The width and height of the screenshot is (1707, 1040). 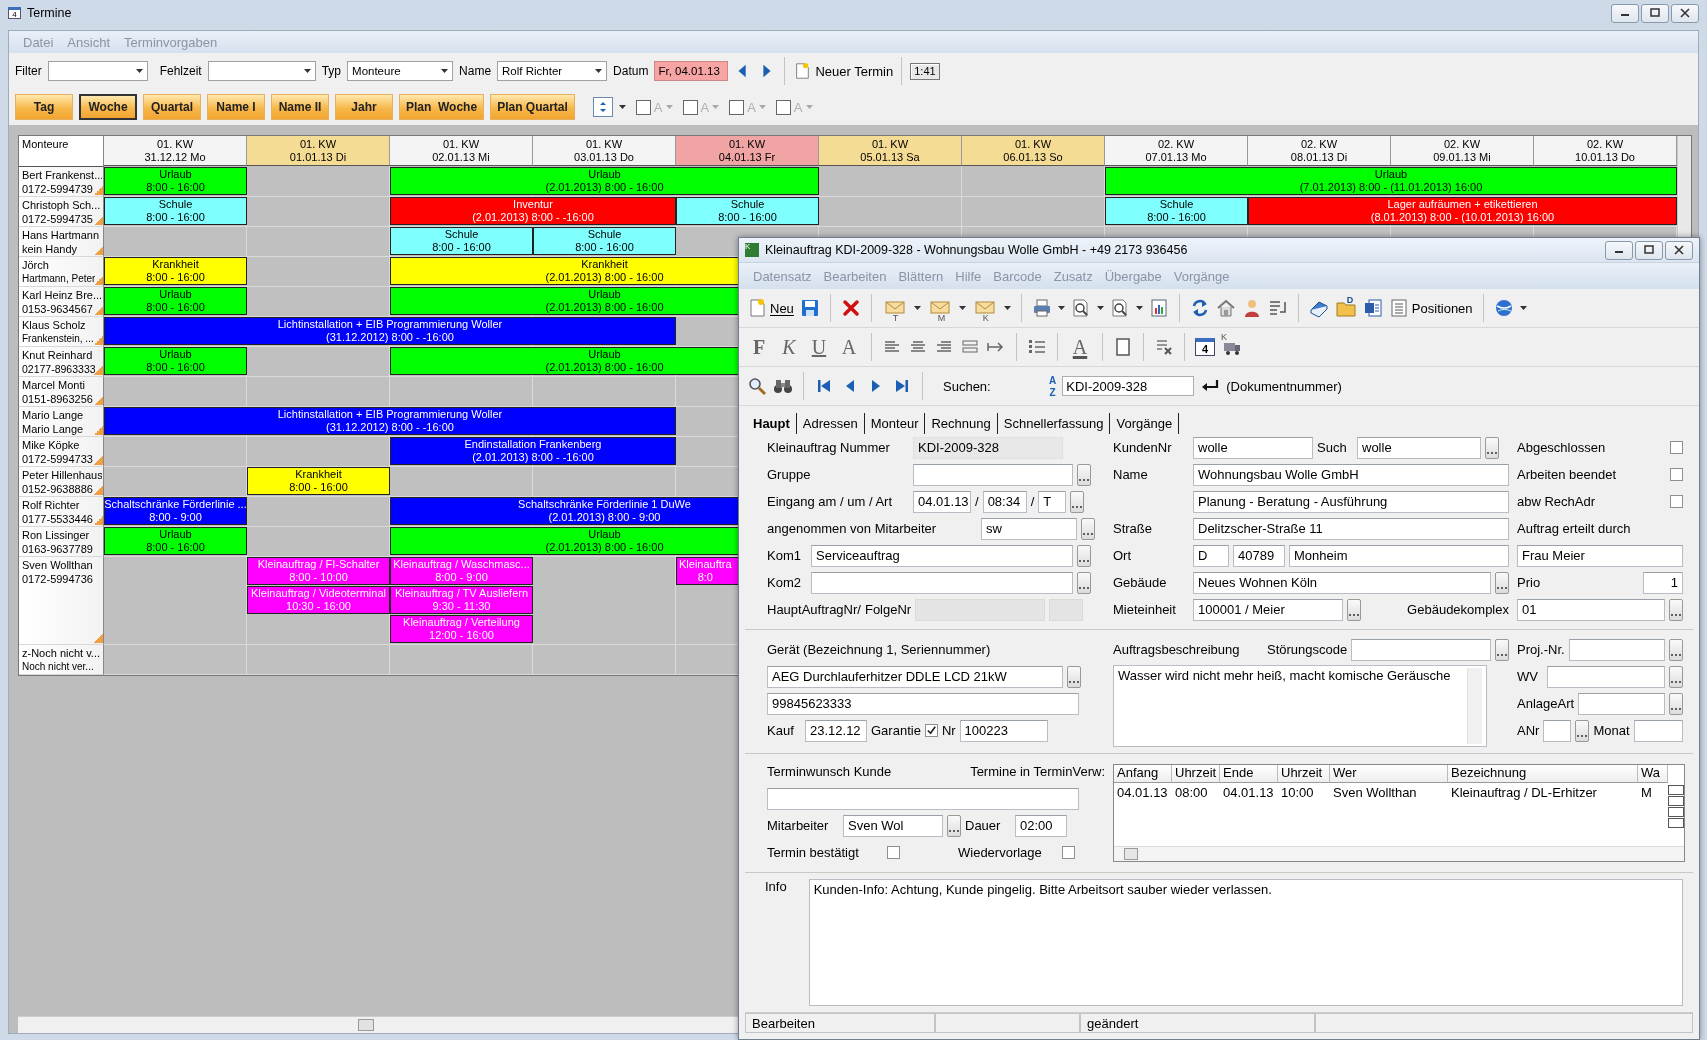 What do you see at coordinates (1351, 528) in the screenshot?
I see `text-field: Delitzscher-Straße 11` at bounding box center [1351, 528].